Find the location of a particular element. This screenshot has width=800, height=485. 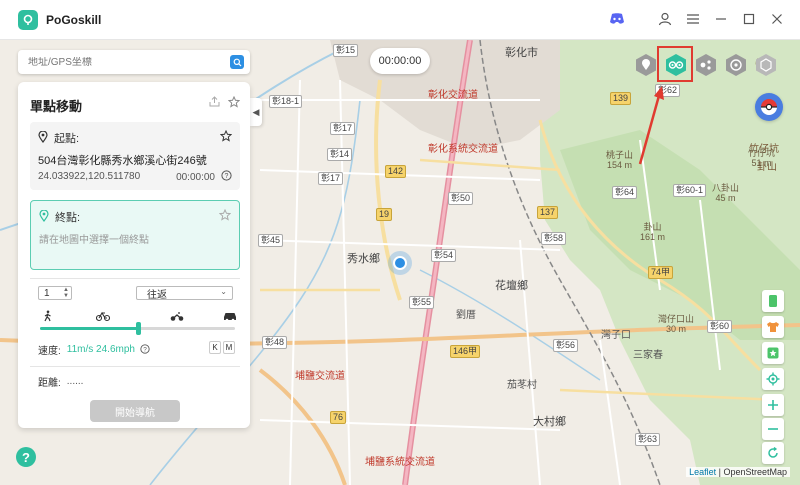

end-label: 終點: is located at coordinates (68, 218).